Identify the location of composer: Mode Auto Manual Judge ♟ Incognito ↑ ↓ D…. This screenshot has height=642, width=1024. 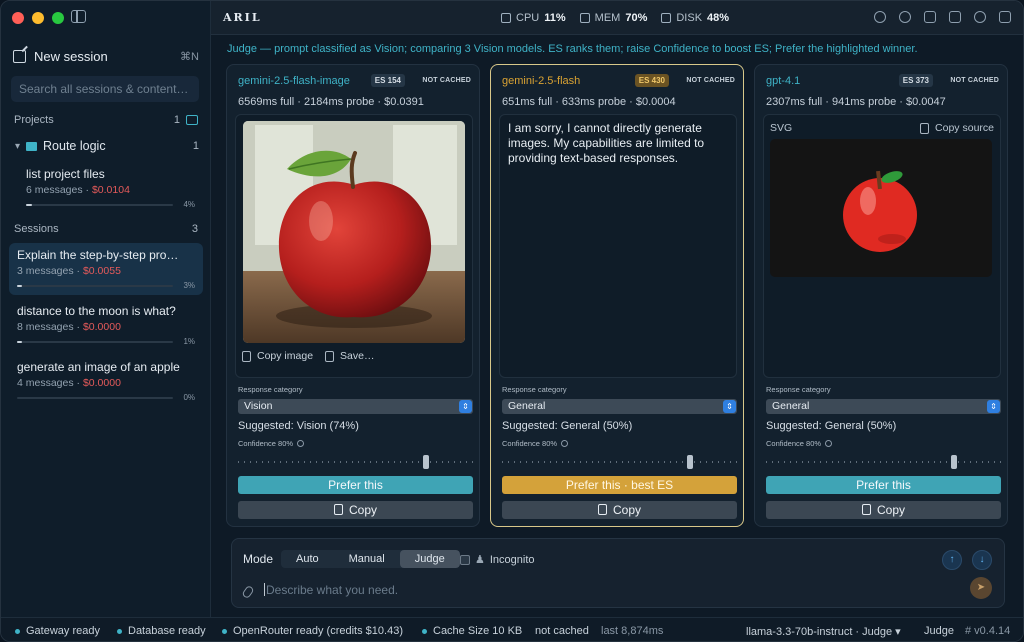
(618, 573).